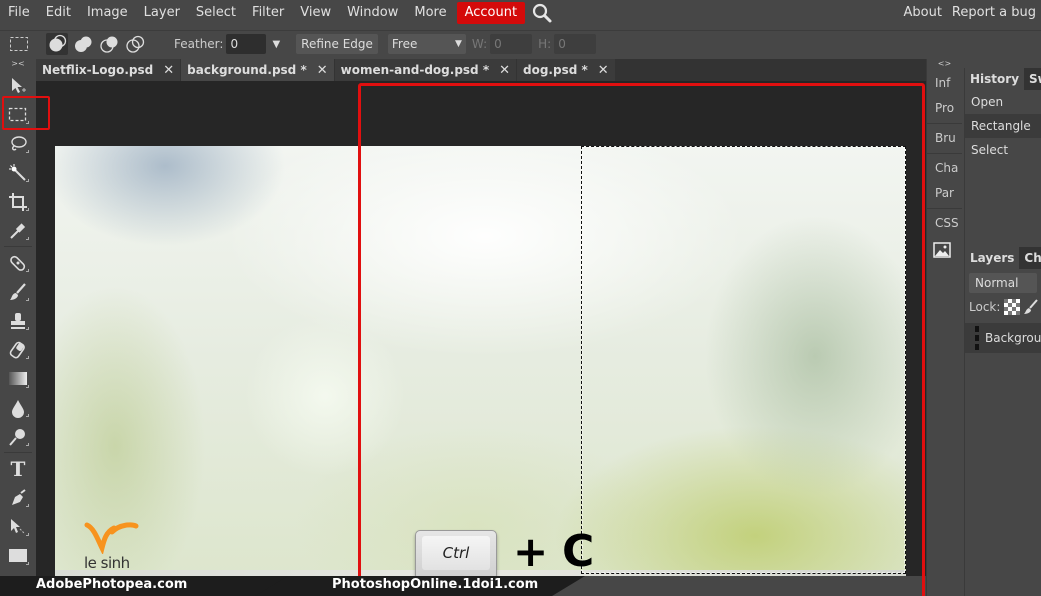 This screenshot has height=596, width=1041. What do you see at coordinates (491, 13) in the screenshot?
I see `account-button: Account` at bounding box center [491, 13].